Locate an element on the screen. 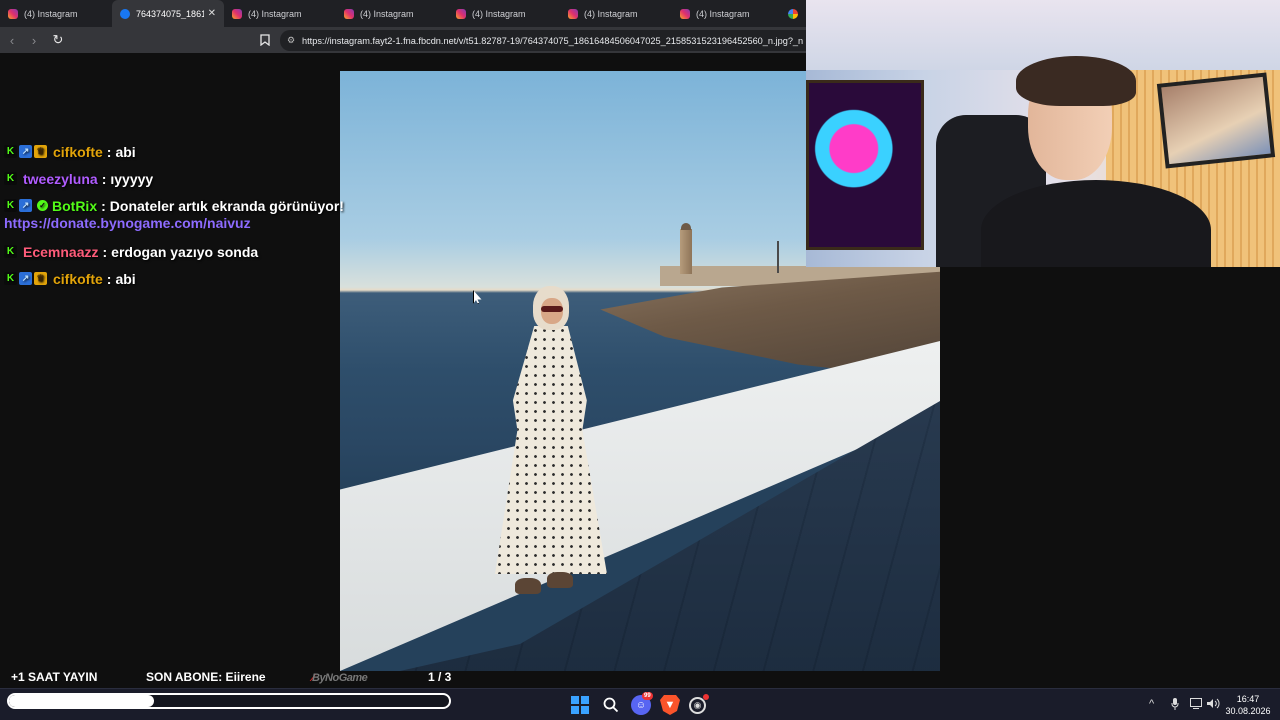 The height and width of the screenshot is (720, 1280). system-clock: 16:47 30.08.2026 is located at coordinates (1248, 705).